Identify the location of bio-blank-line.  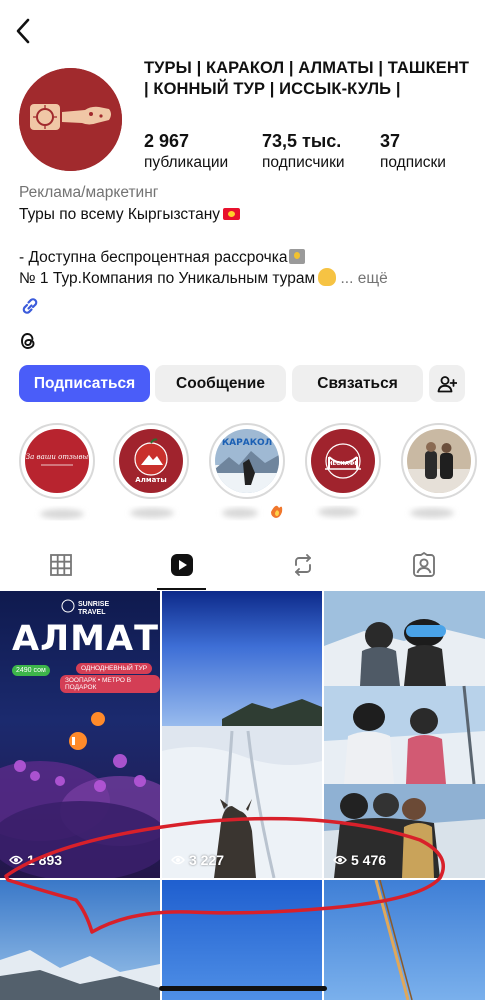
(247, 236).